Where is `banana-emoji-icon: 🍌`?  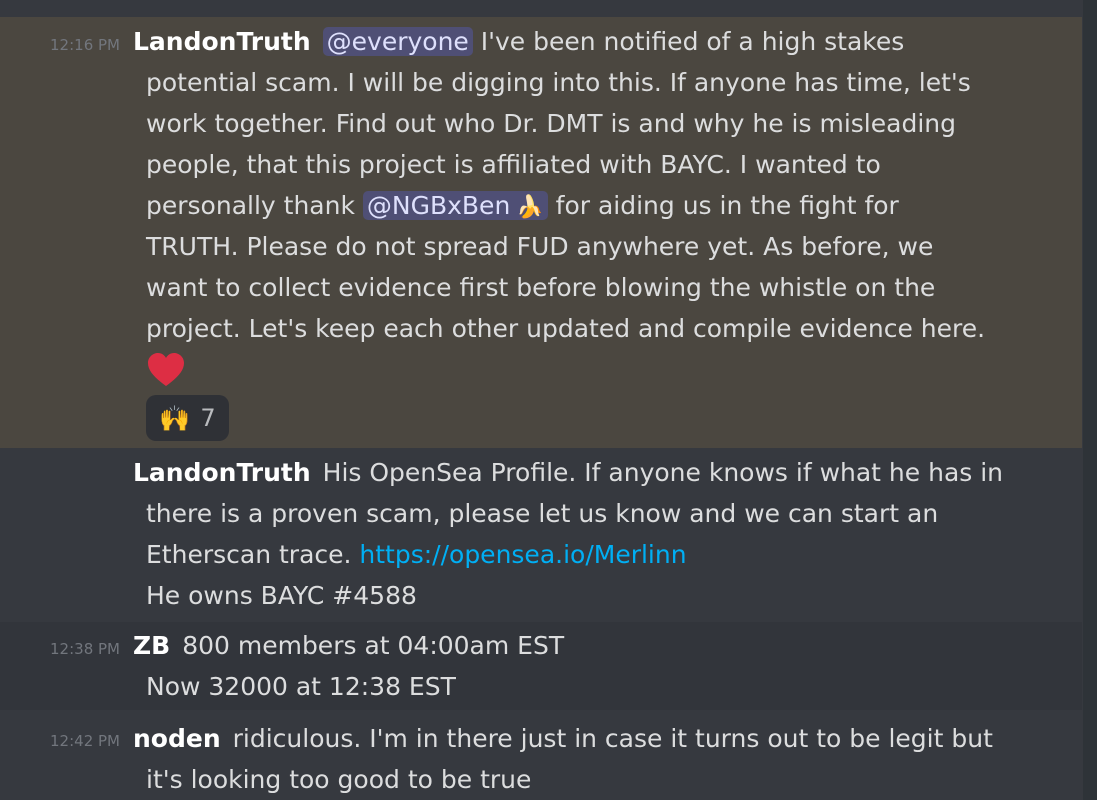
banana-emoji-icon: 🍌 is located at coordinates (530, 207).